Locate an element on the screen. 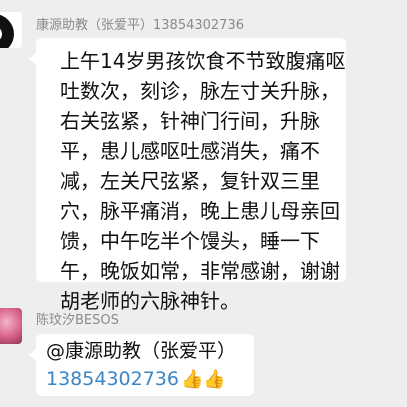 The width and height of the screenshot is (407, 407). message-line: 13854302736 👍👍 is located at coordinates (136, 379).